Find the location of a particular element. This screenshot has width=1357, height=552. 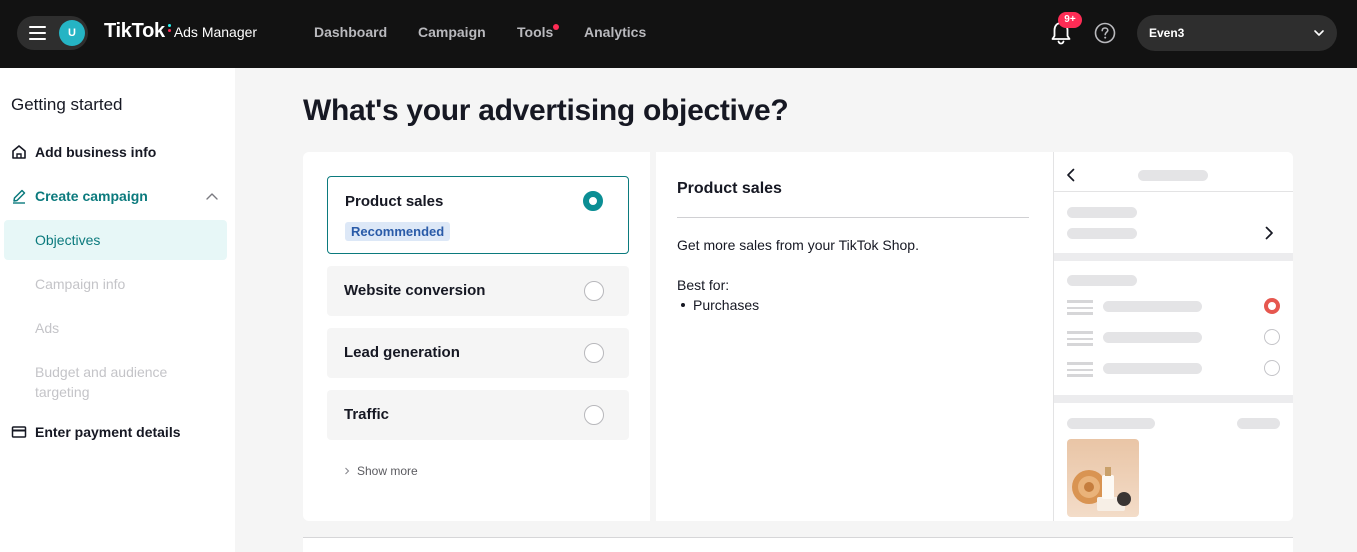

nav-campaign: Campaign is located at coordinates (452, 32).